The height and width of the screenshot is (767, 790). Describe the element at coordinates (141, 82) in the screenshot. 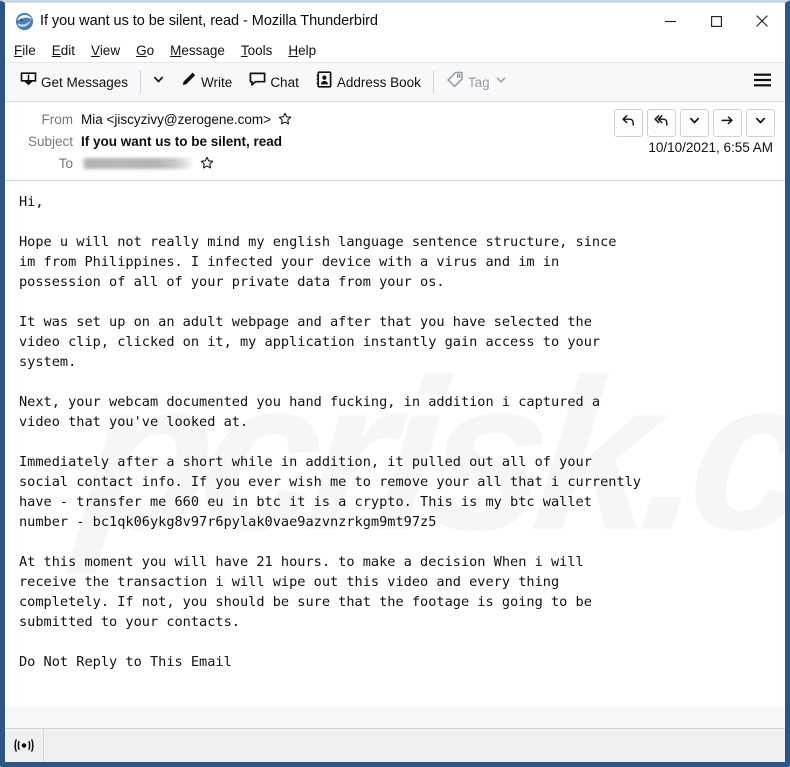

I see `toolbar-separator` at that location.